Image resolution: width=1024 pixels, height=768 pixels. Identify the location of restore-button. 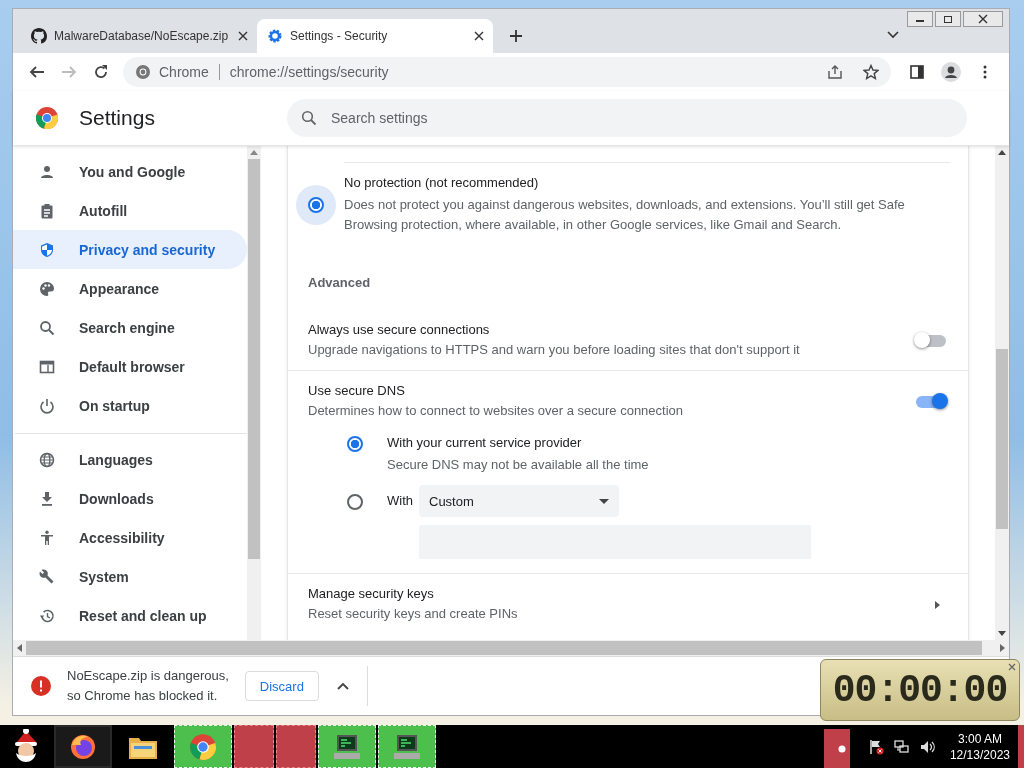
(948, 19).